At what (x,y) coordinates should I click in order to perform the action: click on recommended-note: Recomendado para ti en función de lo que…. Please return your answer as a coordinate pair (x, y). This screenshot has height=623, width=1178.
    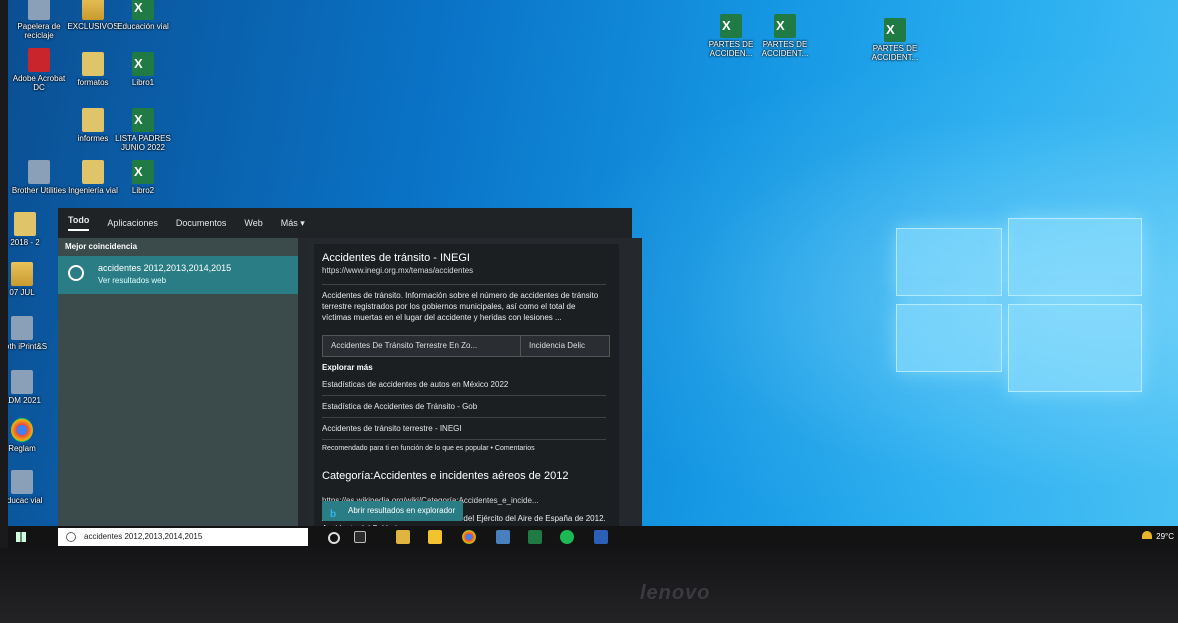
    Looking at the image, I should click on (428, 448).